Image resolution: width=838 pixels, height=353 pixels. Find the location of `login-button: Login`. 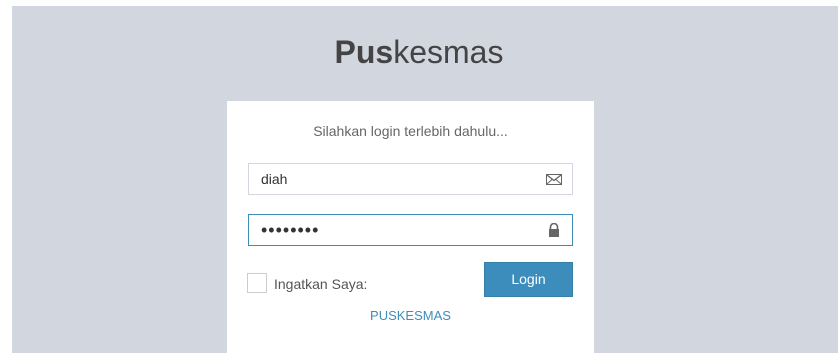

login-button: Login is located at coordinates (528, 279).